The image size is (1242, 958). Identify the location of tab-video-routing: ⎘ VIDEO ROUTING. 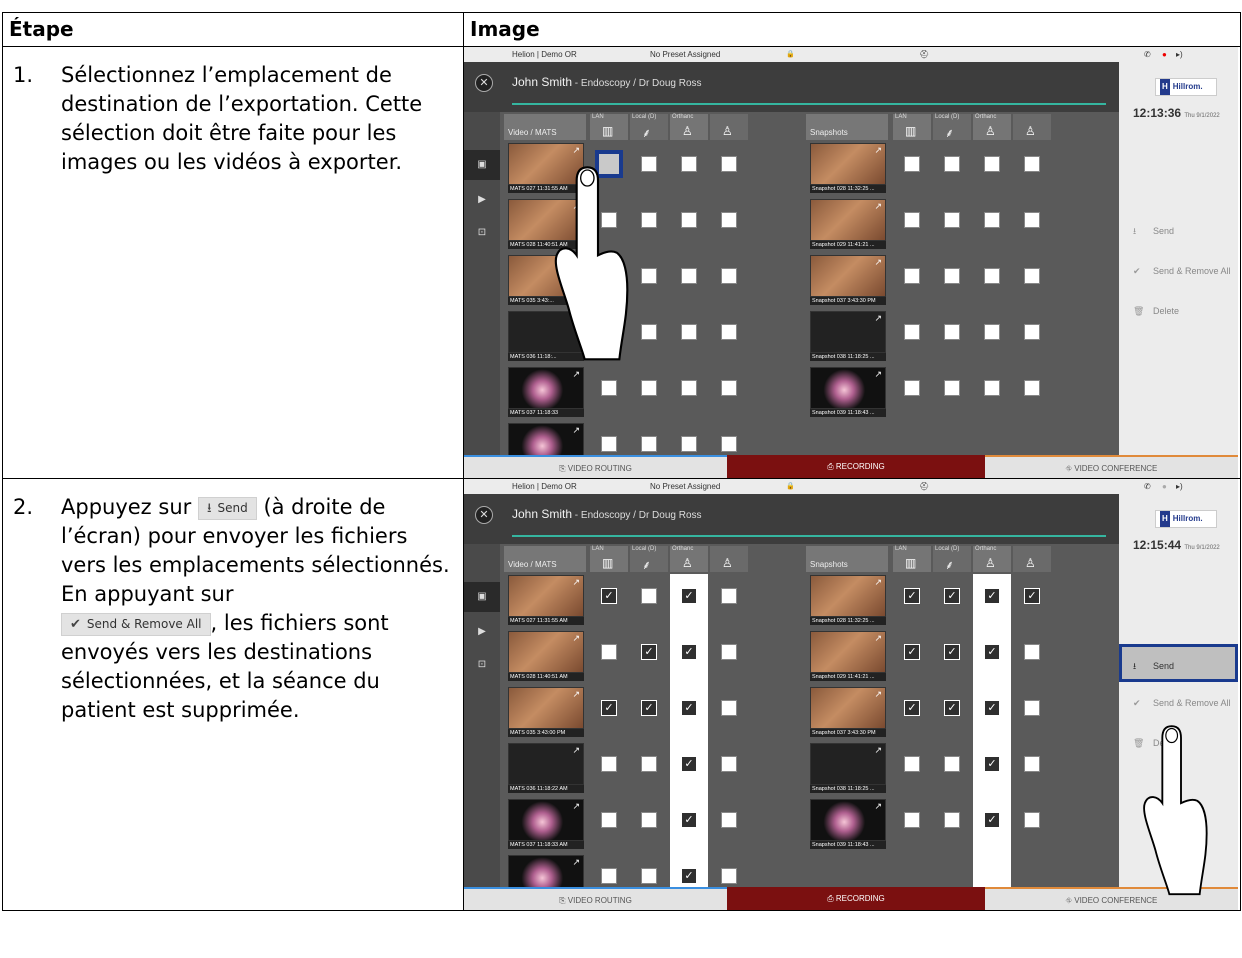
(595, 466).